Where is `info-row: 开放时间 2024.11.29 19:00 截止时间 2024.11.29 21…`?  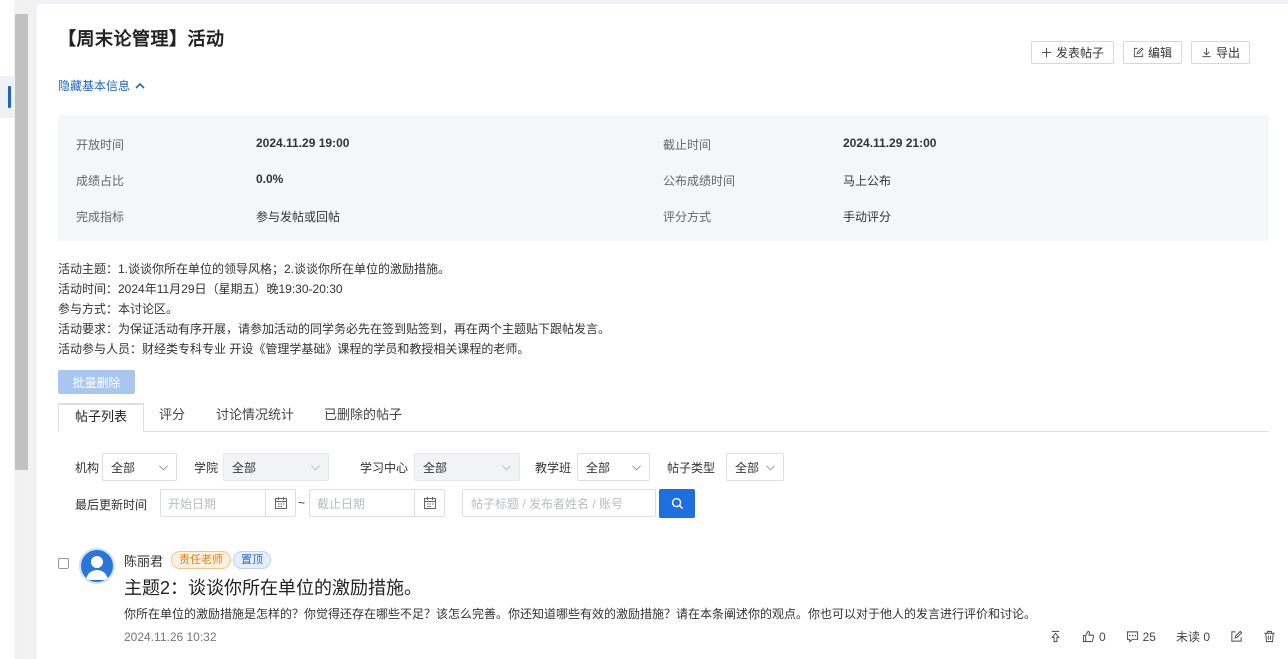
info-row: 开放时间 2024.11.29 19:00 截止时间 2024.11.29 21… is located at coordinates (663, 146).